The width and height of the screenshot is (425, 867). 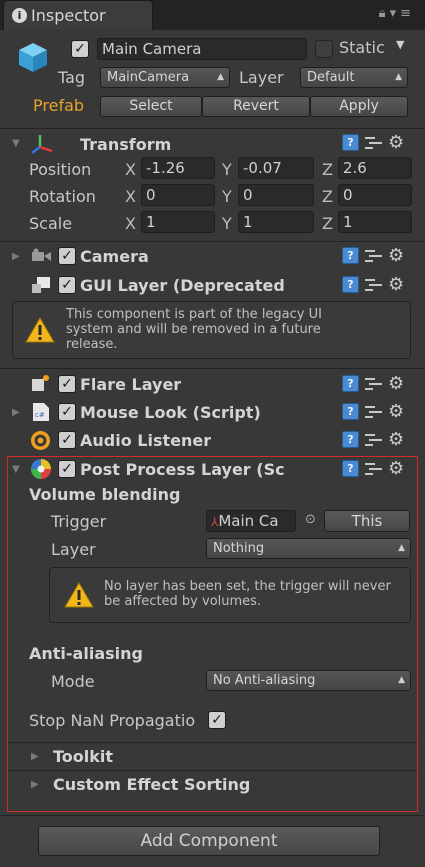 What do you see at coordinates (178, 195) in the screenshot?
I see `rotation-x-field: 0` at bounding box center [178, 195].